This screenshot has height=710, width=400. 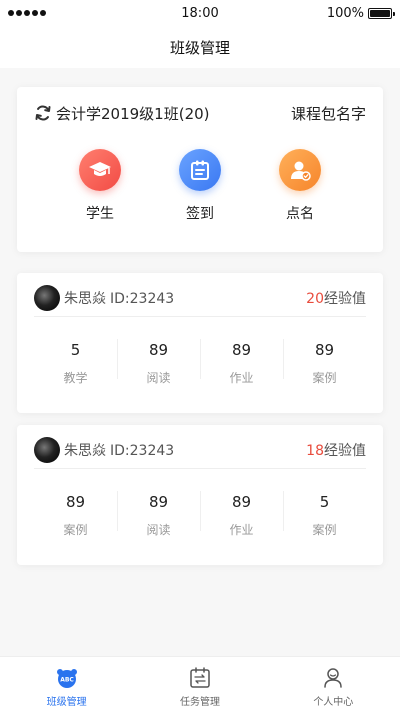 What do you see at coordinates (75, 361) in the screenshot?
I see `stat-item: 5 教学` at bounding box center [75, 361].